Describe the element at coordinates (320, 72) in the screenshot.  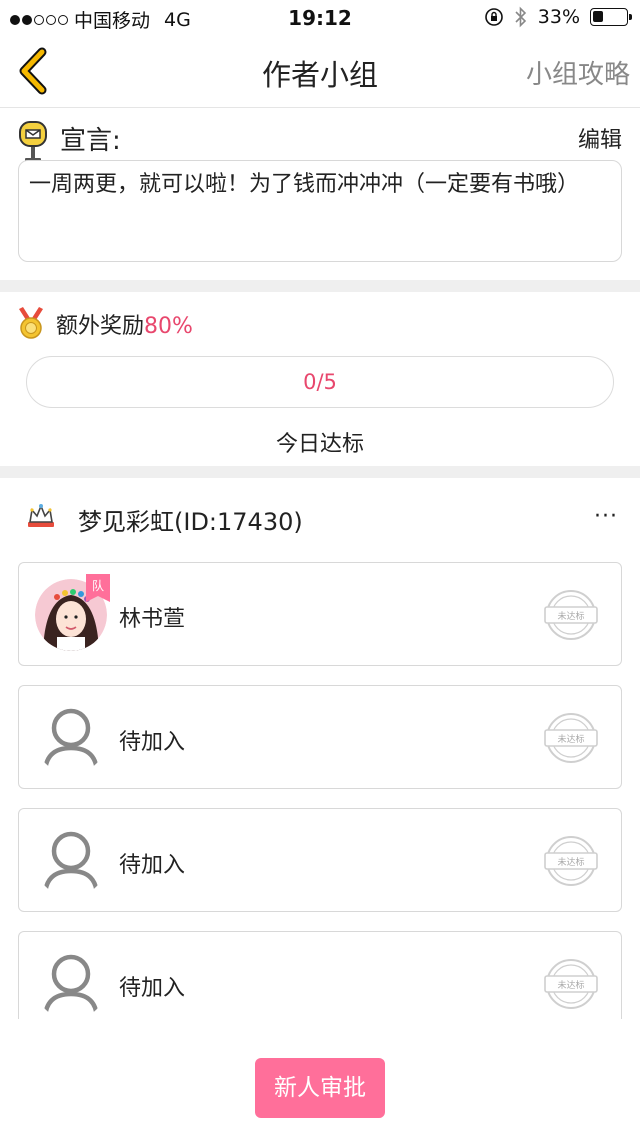
I see `nav-bar: 作者小组 小组攻略` at that location.